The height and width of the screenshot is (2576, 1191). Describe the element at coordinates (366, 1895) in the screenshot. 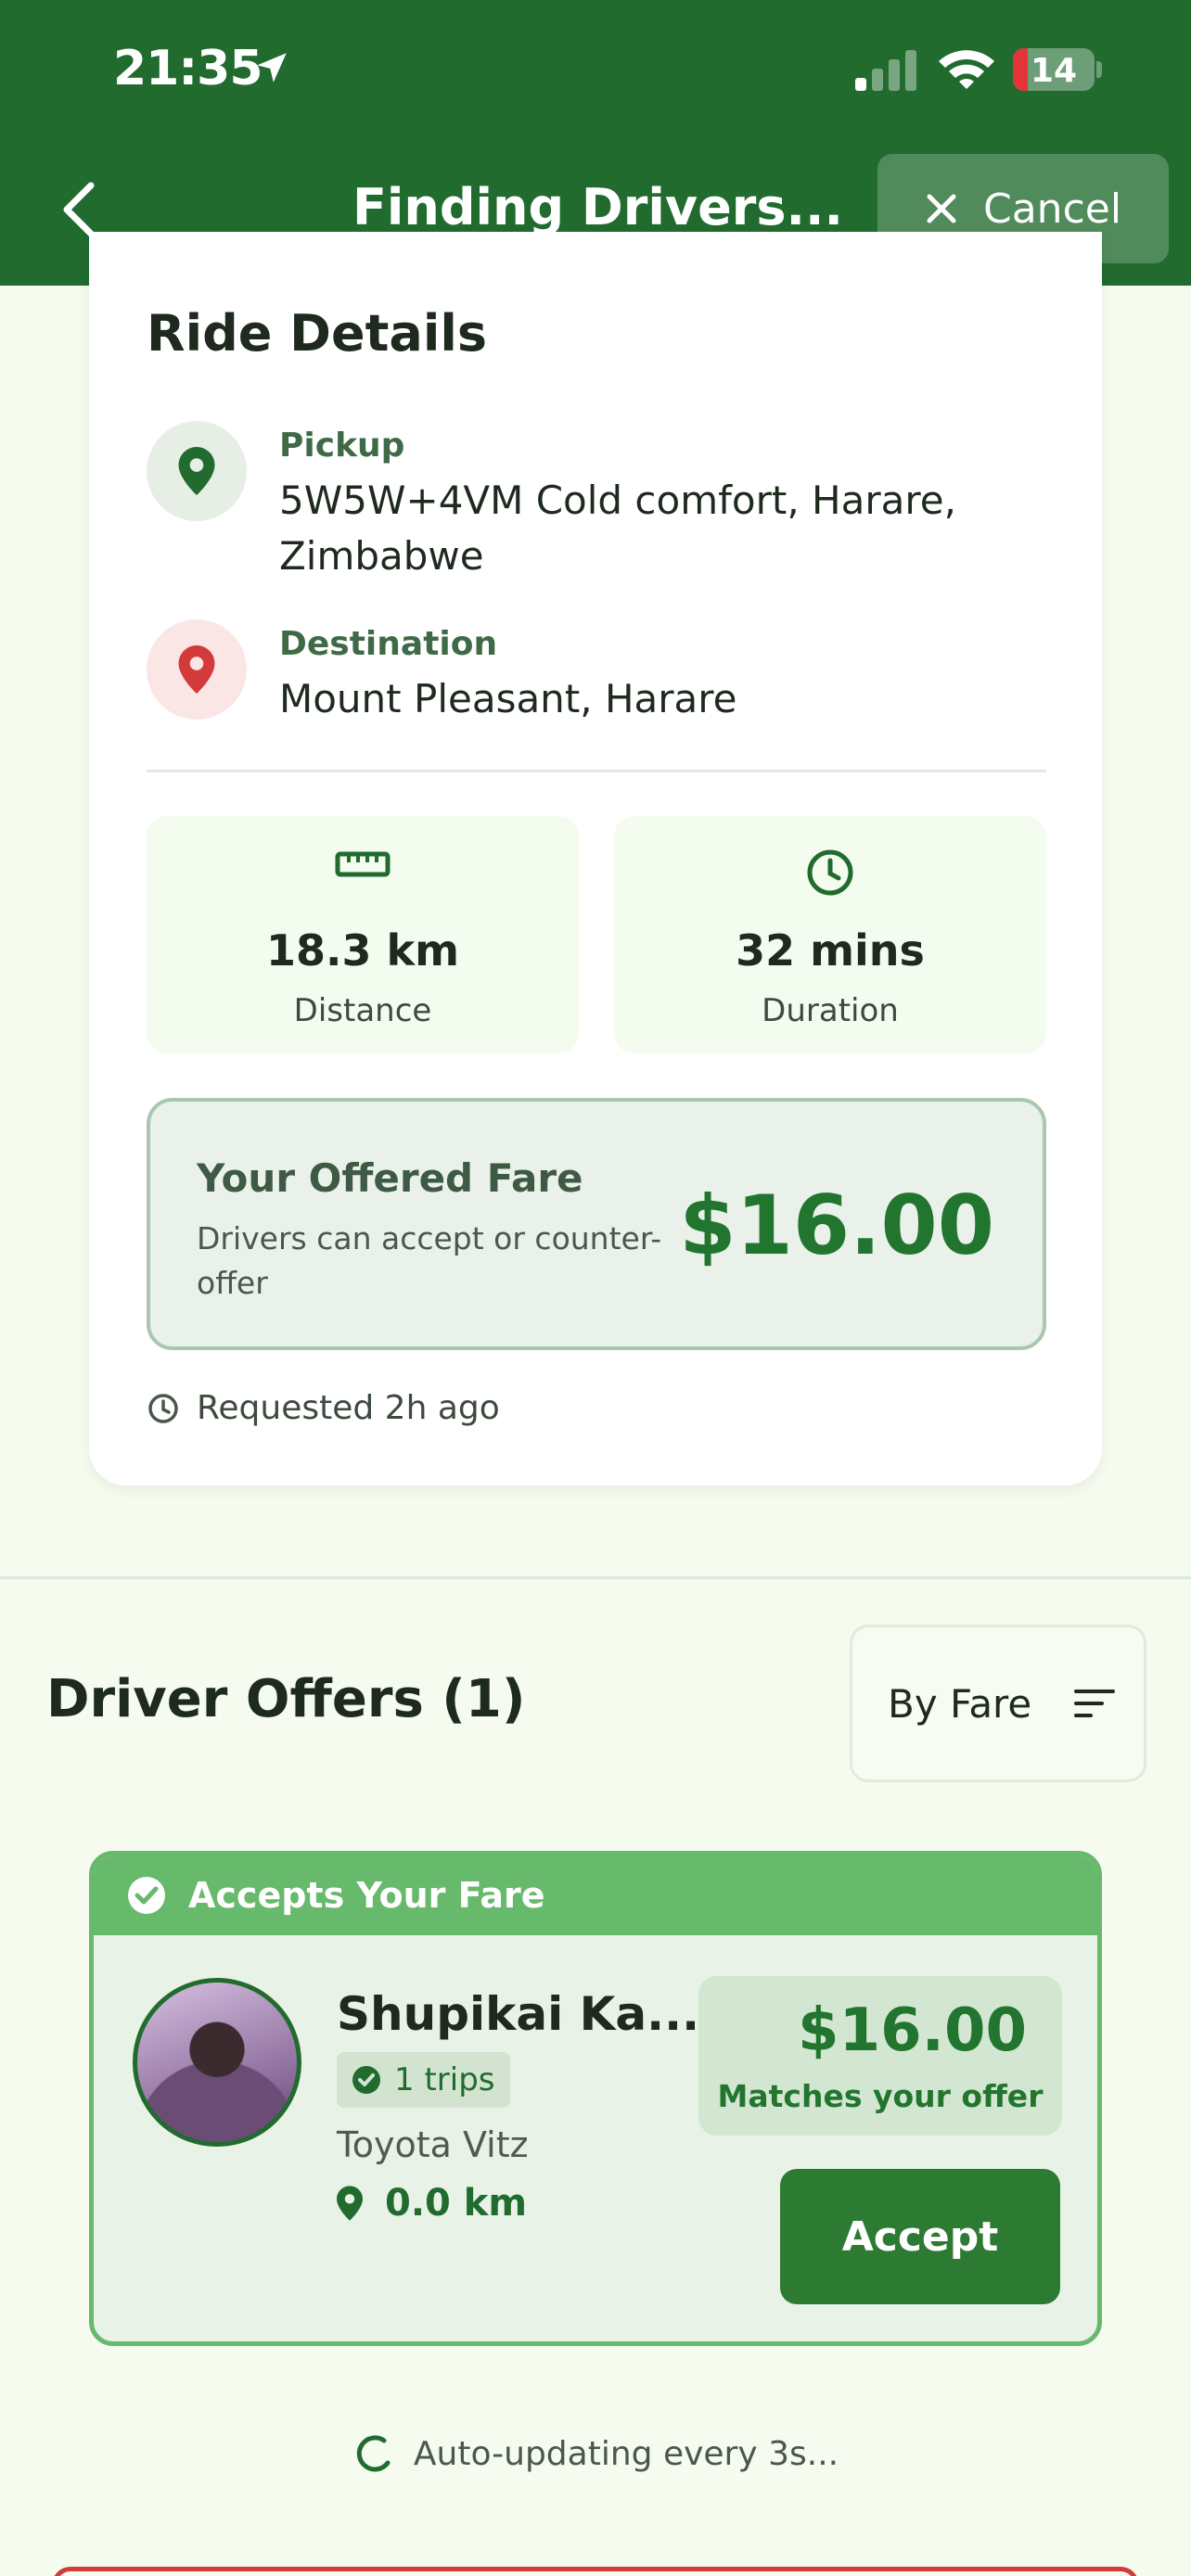

I see `banner-text: Accepts Your Fare` at that location.